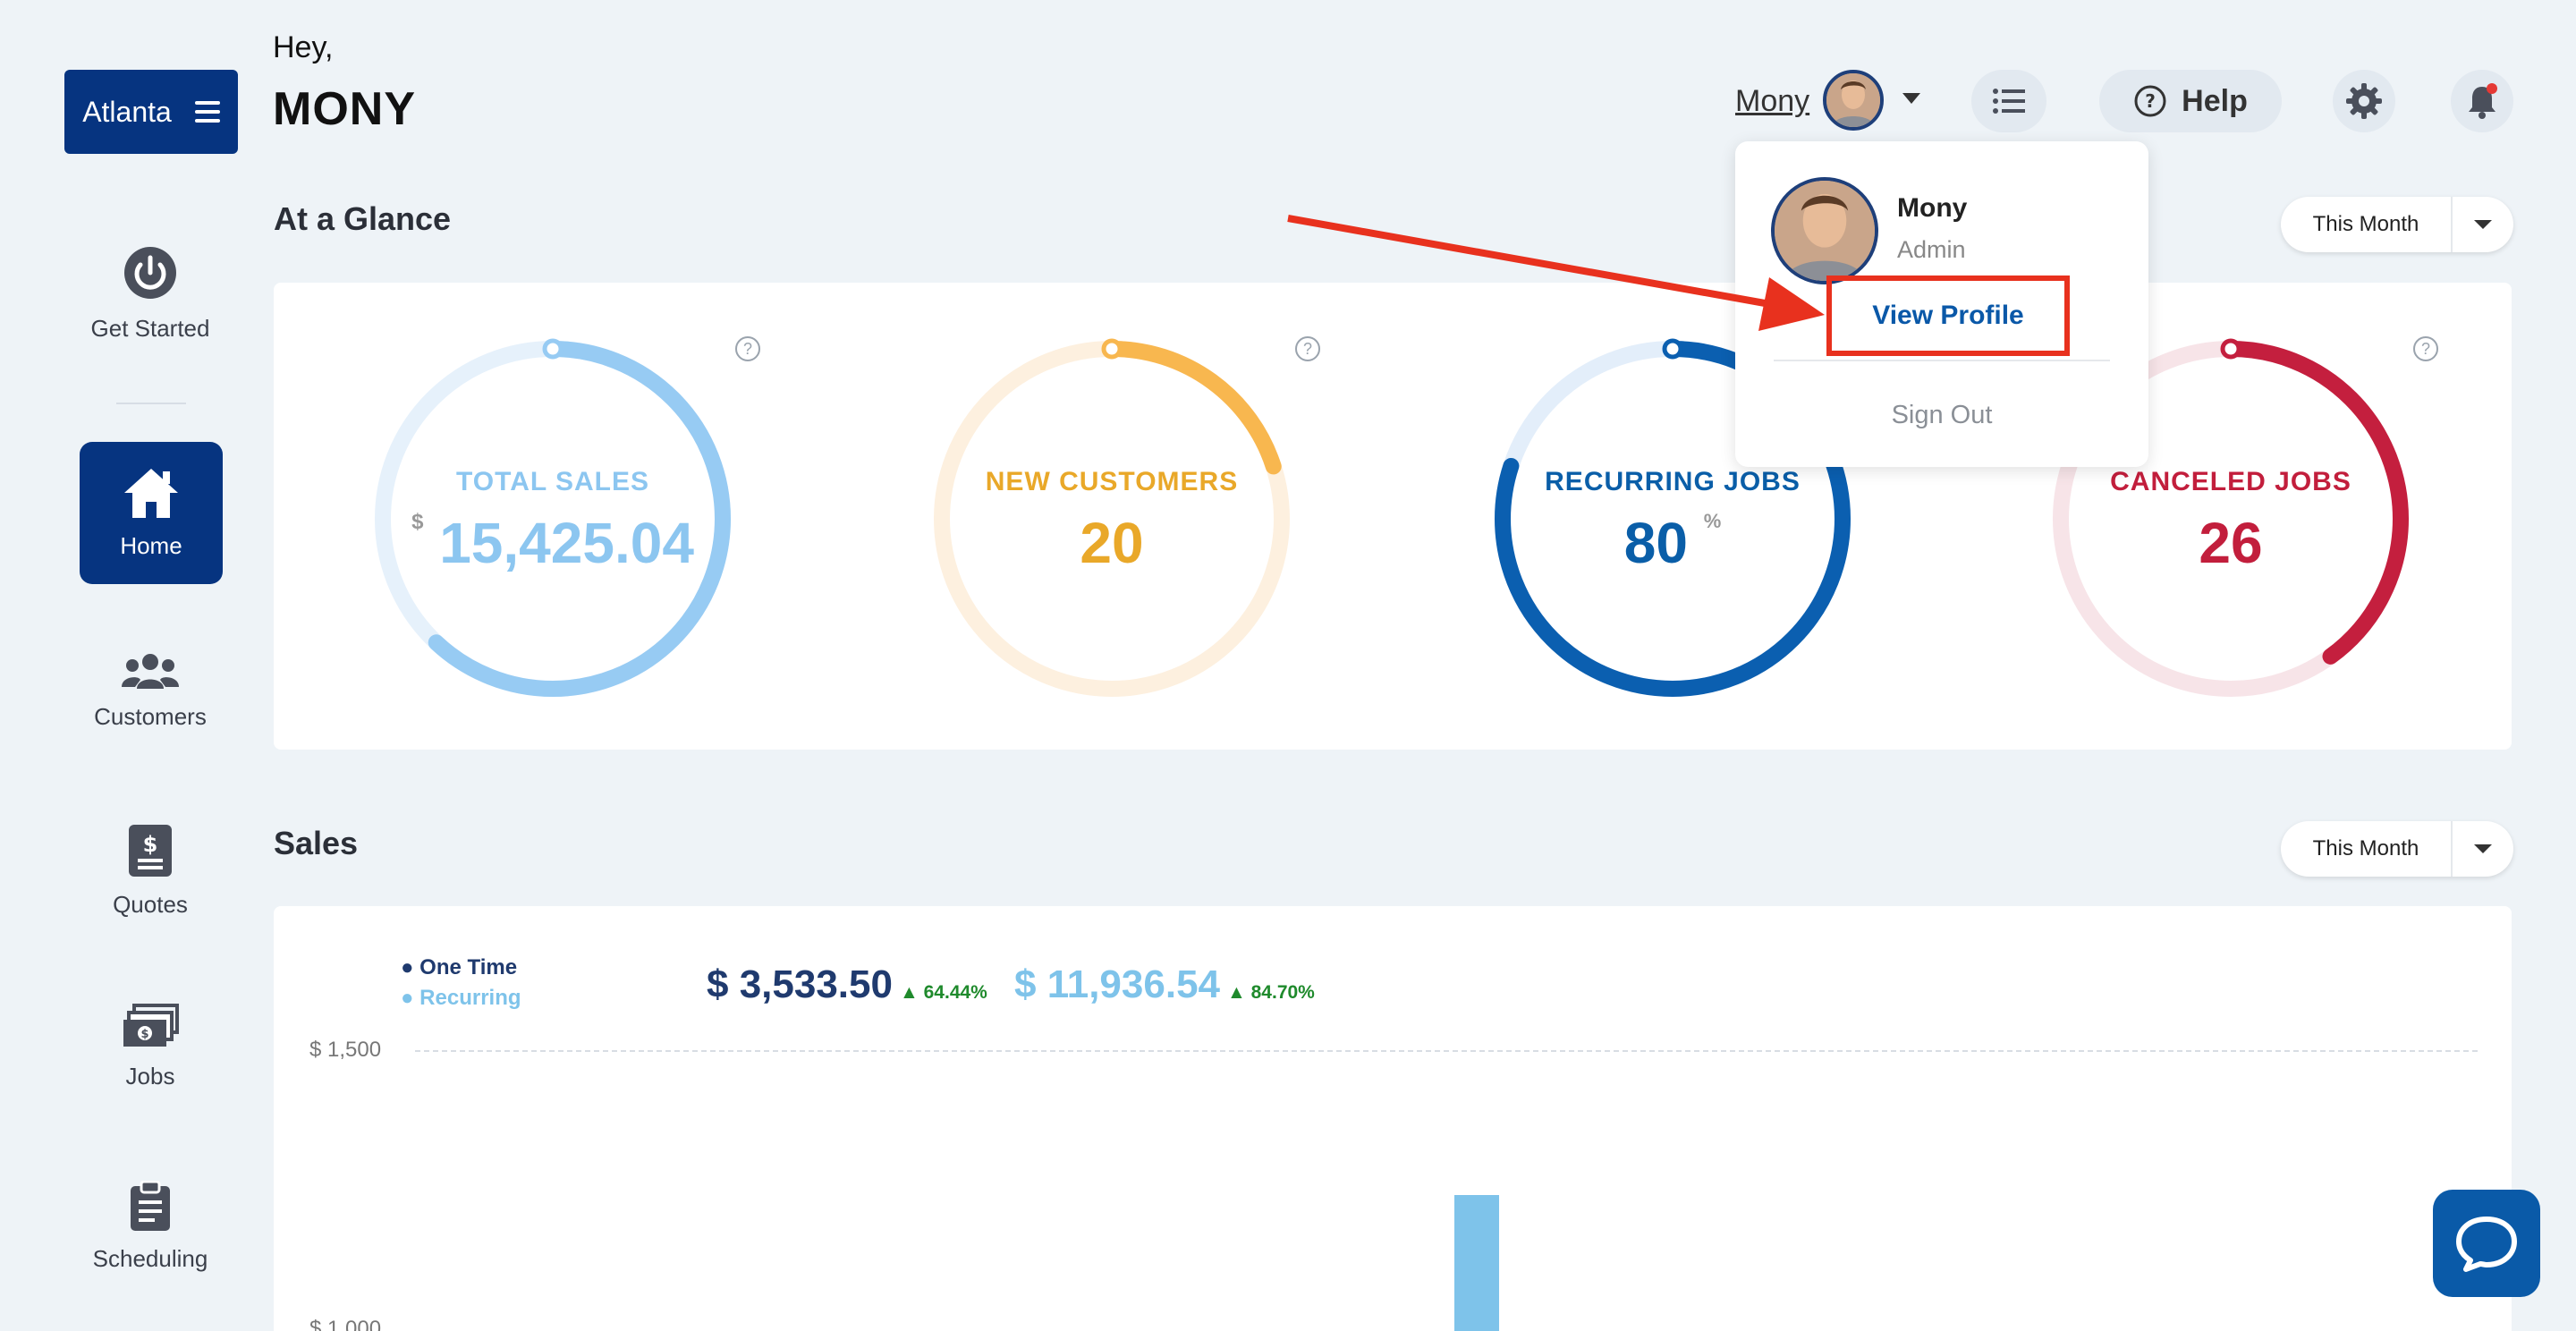 The width and height of the screenshot is (2576, 1331). Describe the element at coordinates (151, 494) in the screenshot. I see `home-icon` at that location.